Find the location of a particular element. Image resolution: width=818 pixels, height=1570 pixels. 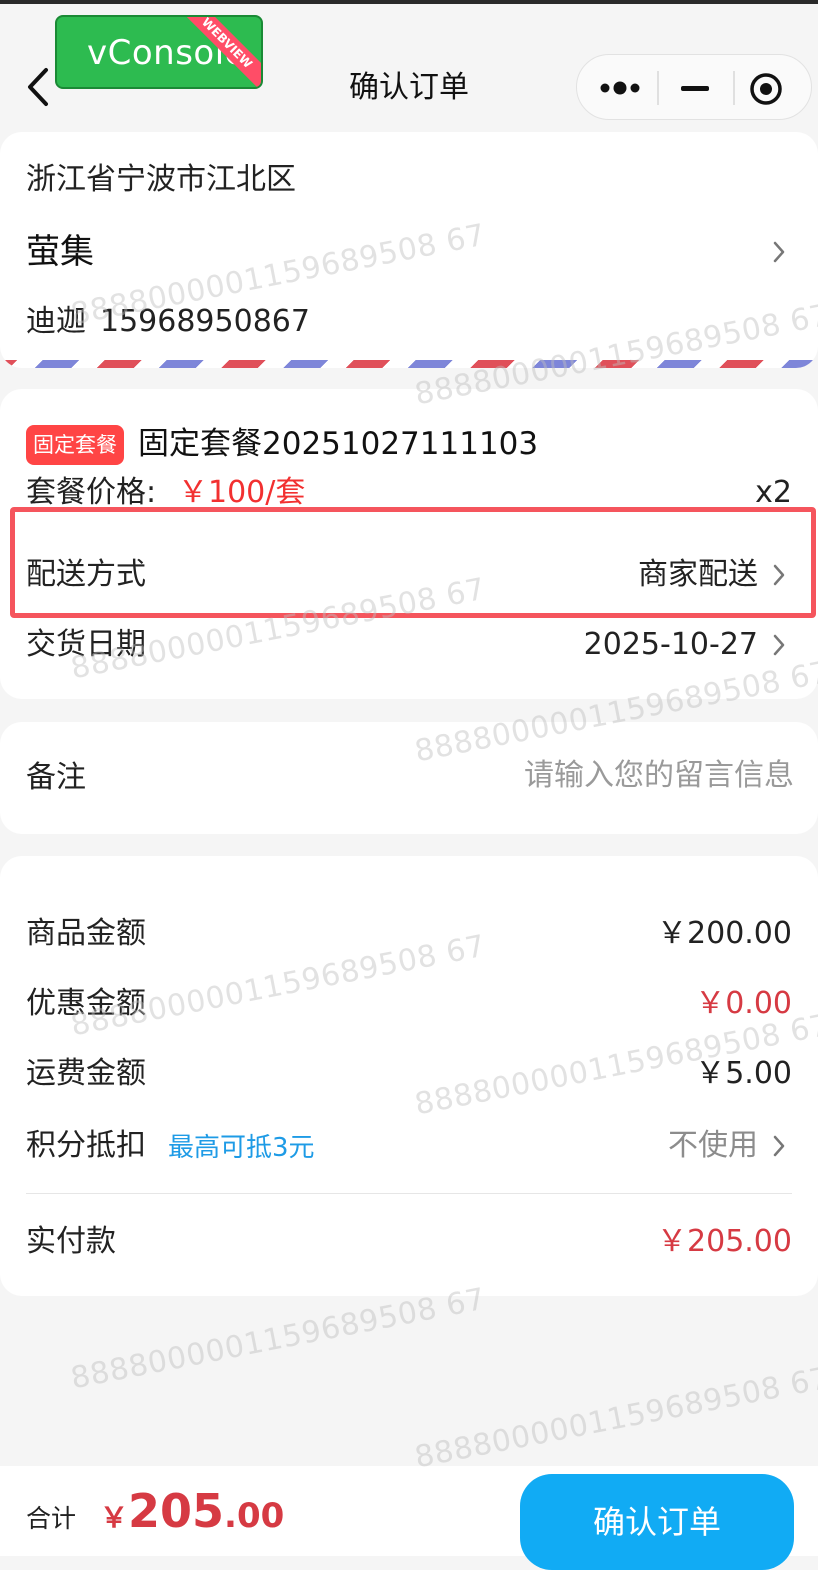

address-region: 浙江省宁波市江北区 is located at coordinates (161, 179).